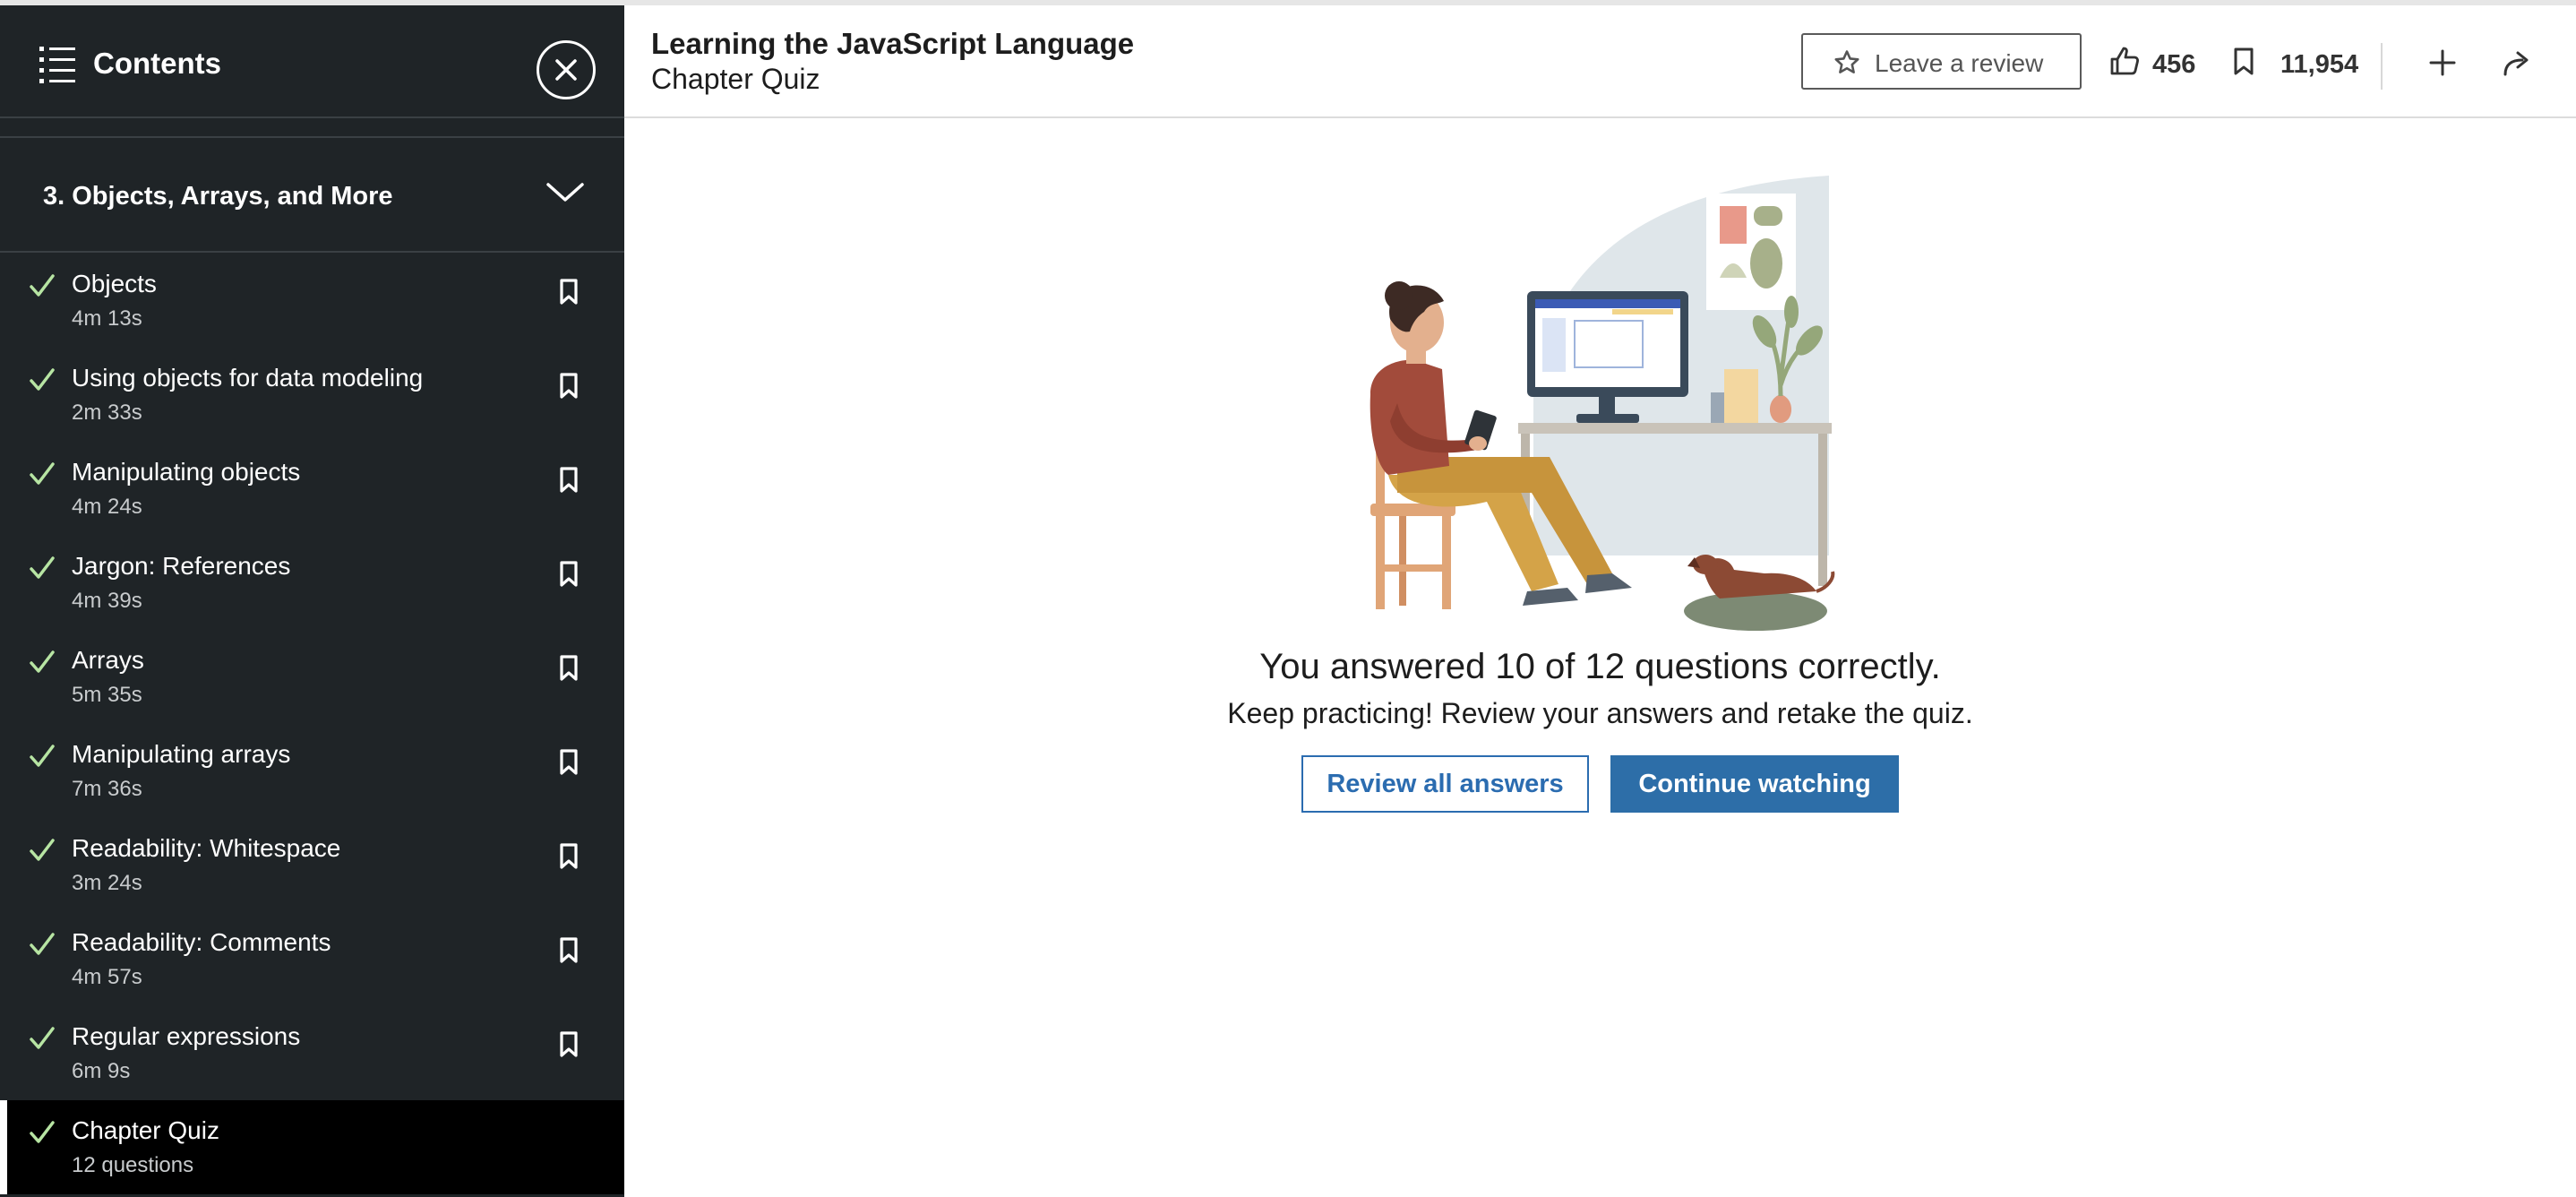 The height and width of the screenshot is (1197, 2576). Describe the element at coordinates (108, 660) in the screenshot. I see `lesson-title: Arrays` at that location.